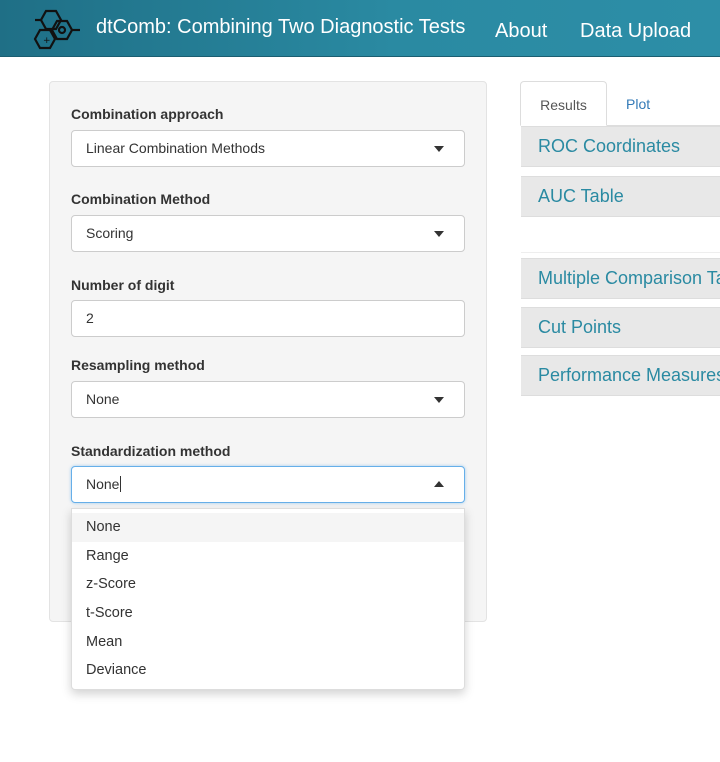 The width and height of the screenshot is (720, 762). I want to click on standardization-method-dropdown: None Range z-Score t-Score Mean Deviance, so click(268, 599).